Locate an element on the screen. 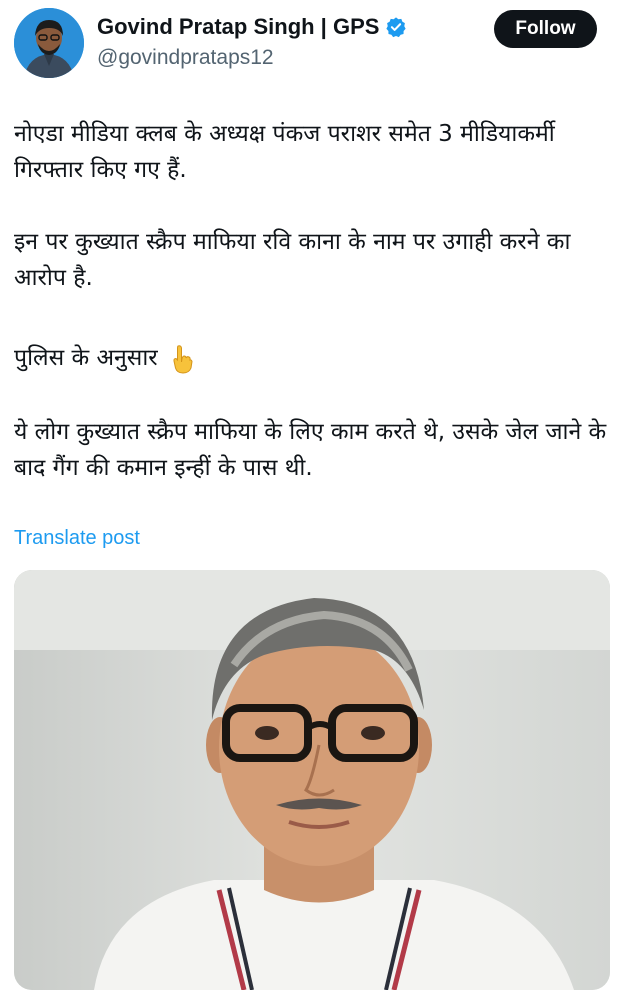 This screenshot has height=990, width=624. avatar-person-icon is located at coordinates (49, 43).